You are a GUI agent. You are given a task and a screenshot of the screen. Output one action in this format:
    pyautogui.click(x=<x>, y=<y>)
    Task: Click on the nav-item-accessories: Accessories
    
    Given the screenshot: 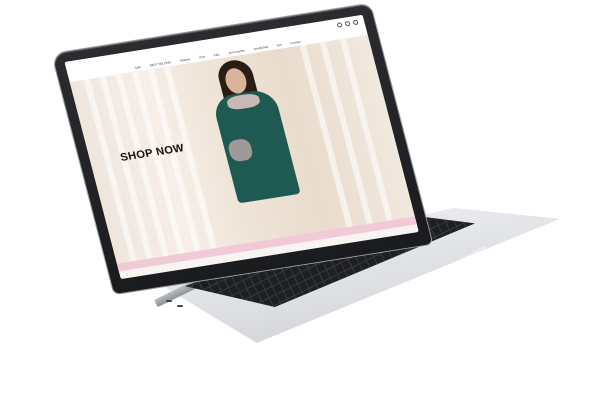 What is the action you would take?
    pyautogui.click(x=236, y=51)
    